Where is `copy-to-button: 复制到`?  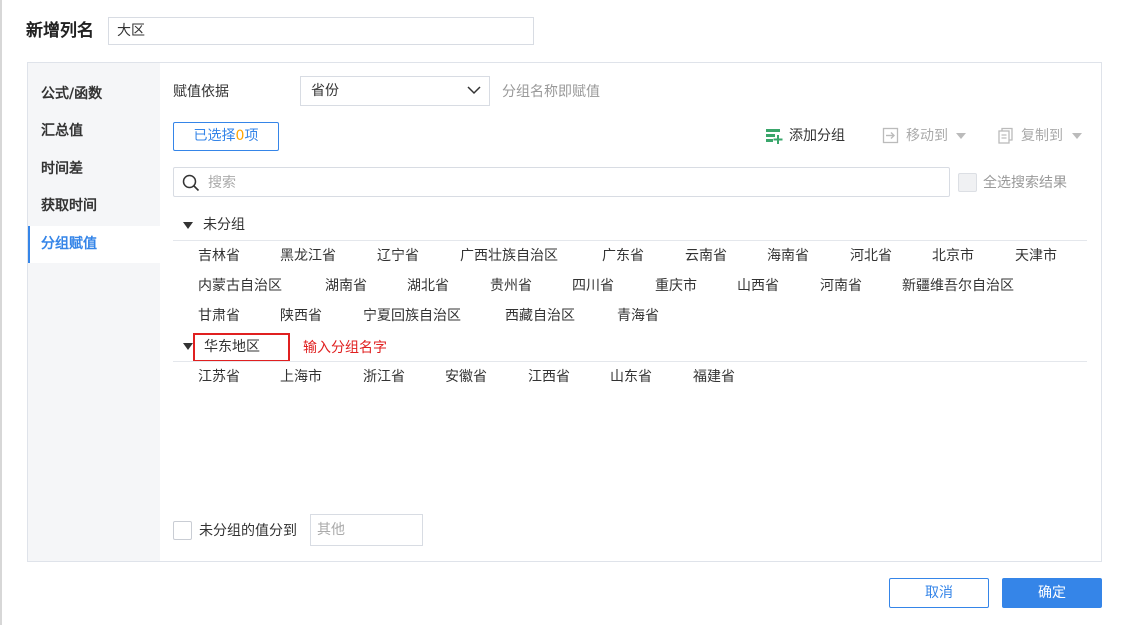
copy-to-button: 复制到 is located at coordinates (1043, 137).